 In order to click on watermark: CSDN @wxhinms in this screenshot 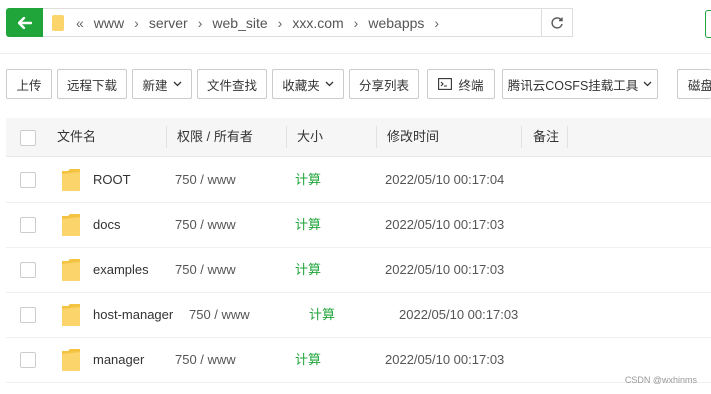, I will do `click(660, 380)`.